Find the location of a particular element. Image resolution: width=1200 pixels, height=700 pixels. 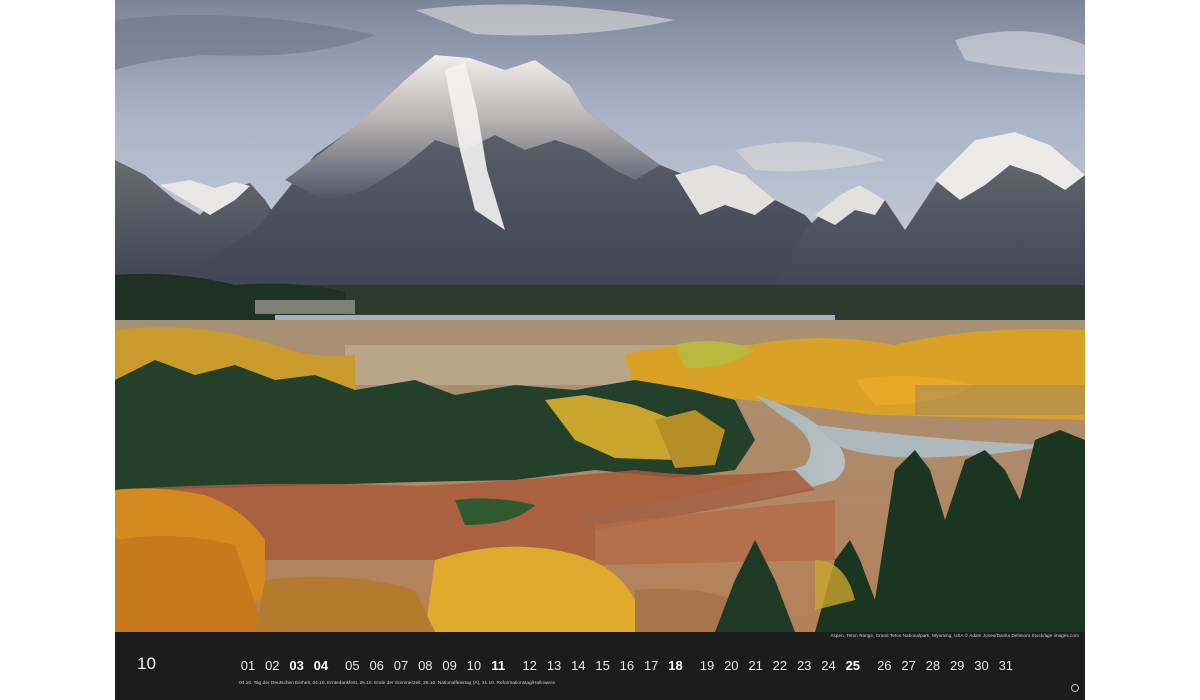

day-22: 22 is located at coordinates (780, 665).